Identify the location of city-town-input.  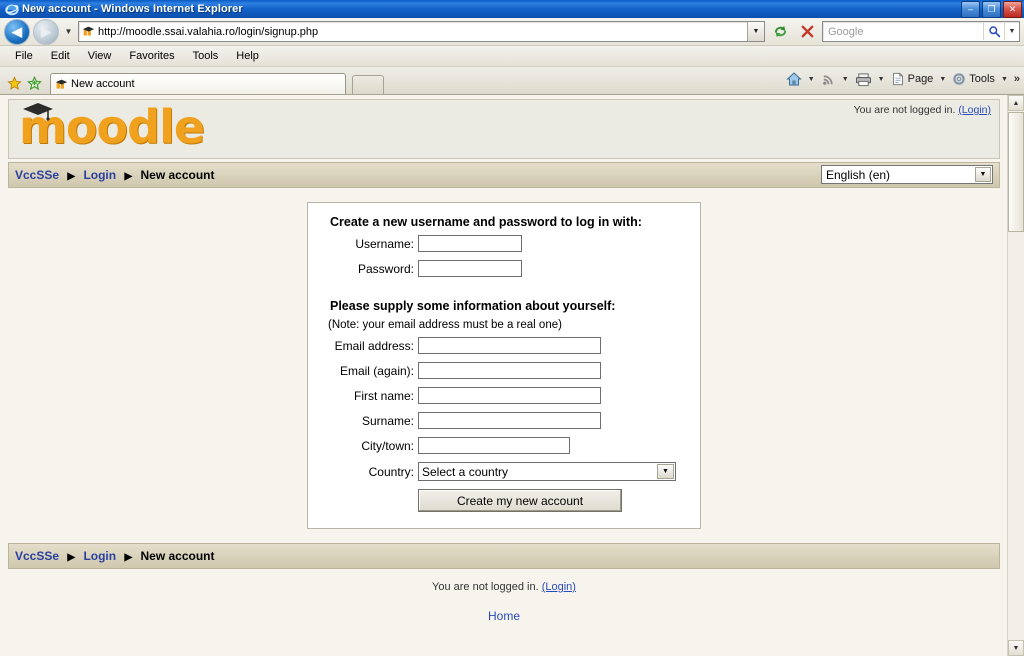
(494, 445).